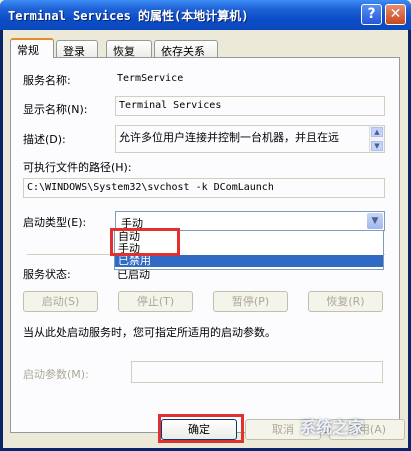  I want to click on description-label: 描述(D):, so click(44, 139).